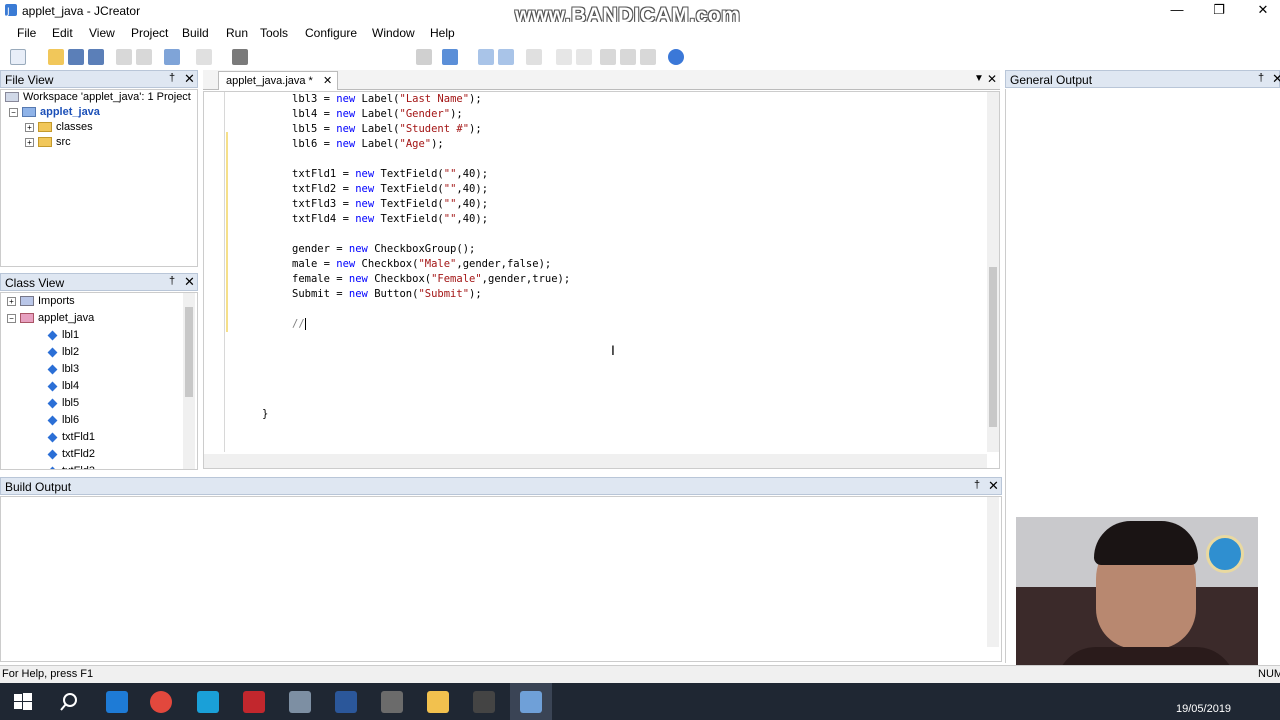 The width and height of the screenshot is (1280, 720). What do you see at coordinates (1146, 543) in the screenshot?
I see `webcam-hair` at bounding box center [1146, 543].